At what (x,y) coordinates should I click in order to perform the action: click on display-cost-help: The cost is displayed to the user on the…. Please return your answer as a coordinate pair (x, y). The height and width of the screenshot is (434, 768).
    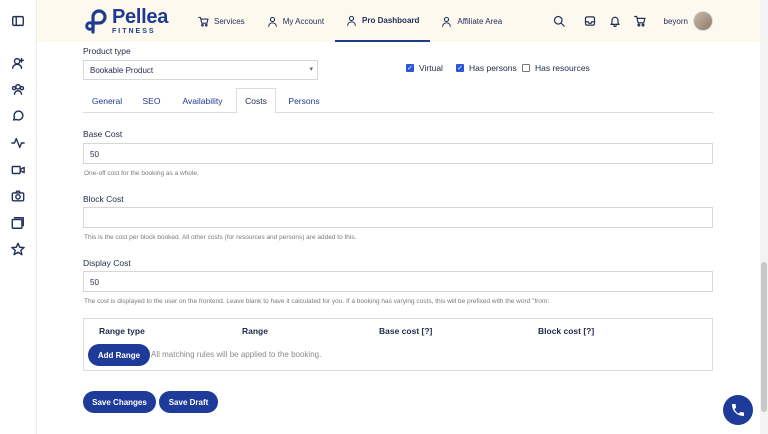
    Looking at the image, I should click on (317, 301).